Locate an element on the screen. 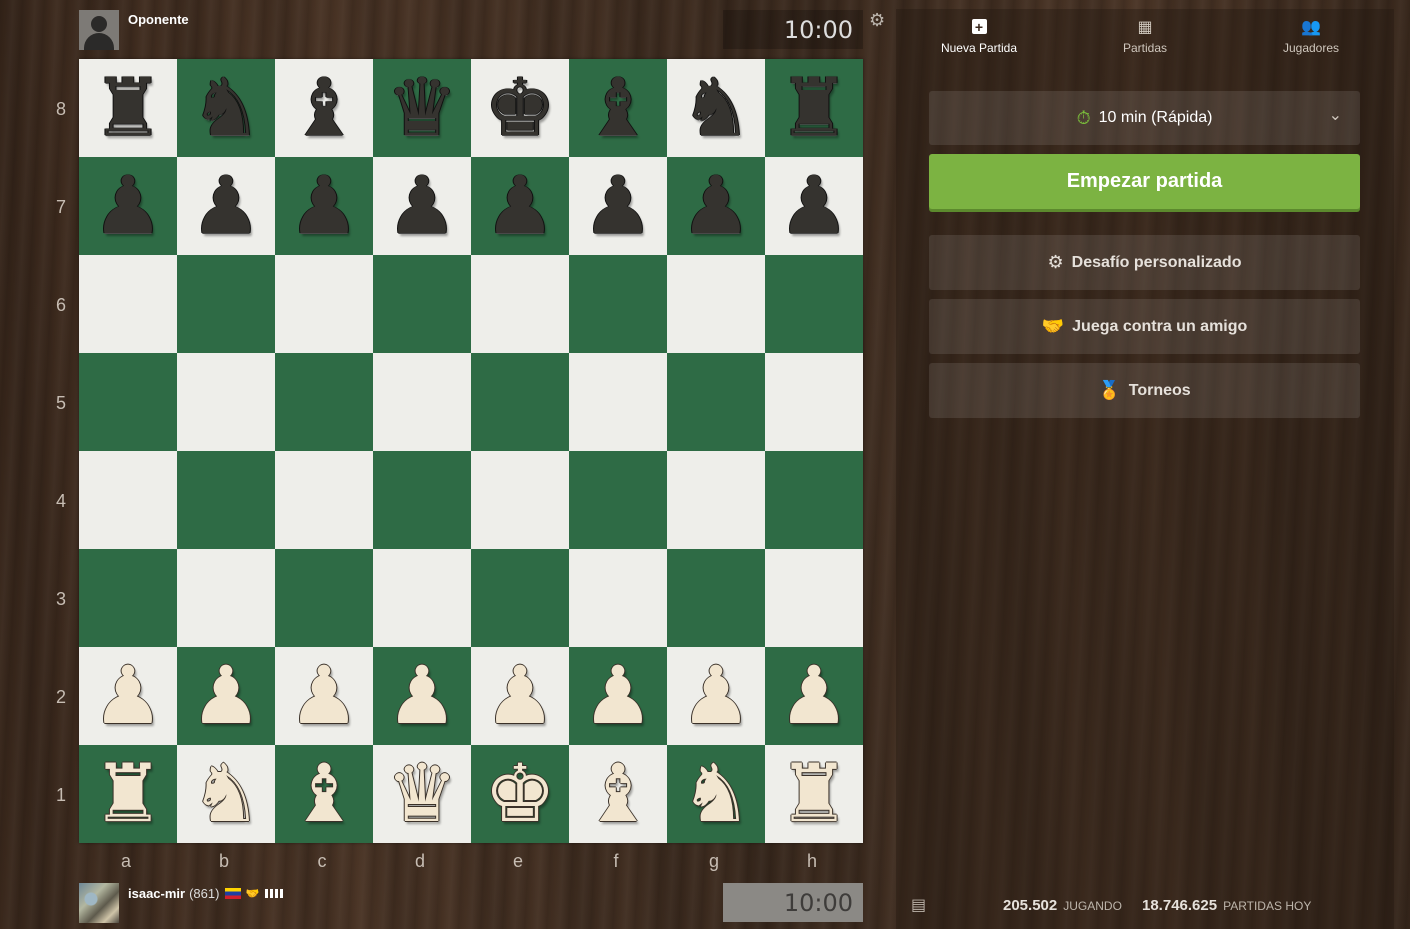  square-h1: ♜ is located at coordinates (814, 794).